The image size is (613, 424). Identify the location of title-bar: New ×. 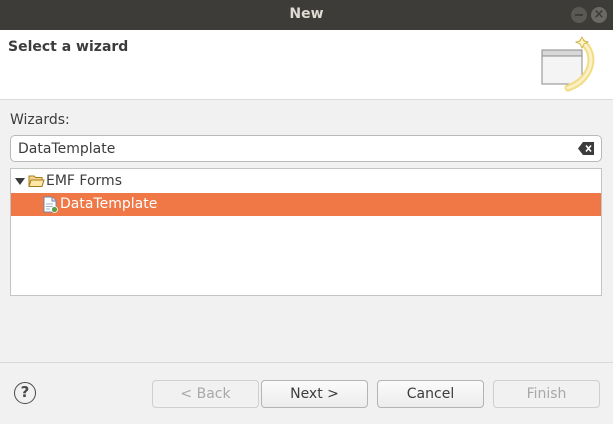
(306, 15).